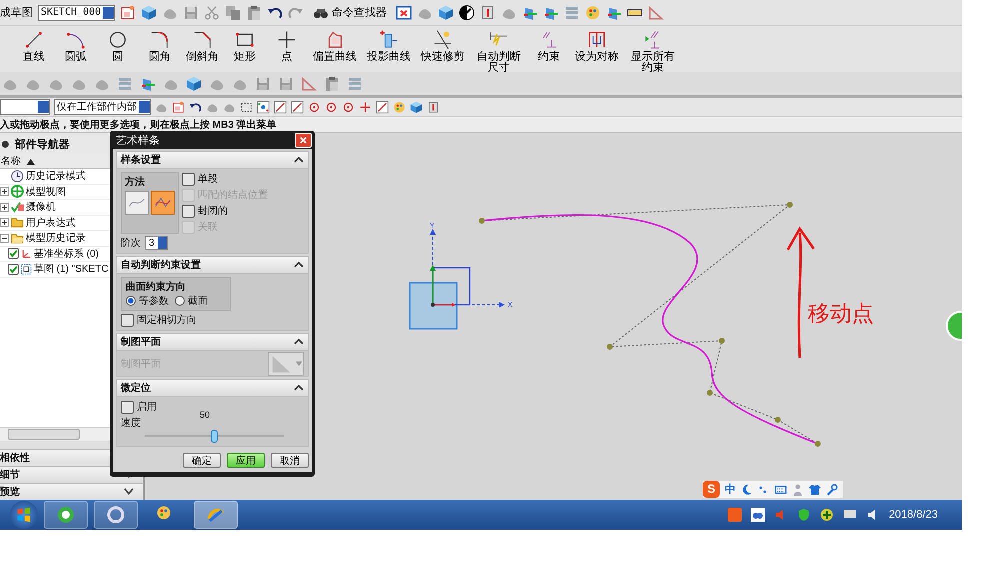 The image size is (1000, 568). Describe the element at coordinates (404, 12) in the screenshot. I see `window-icon` at that location.